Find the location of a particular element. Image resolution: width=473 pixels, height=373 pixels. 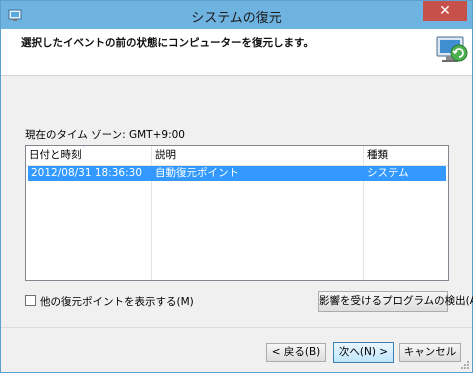

show-more-label: 他の復元ポイントを表示する(M) is located at coordinates (117, 301).